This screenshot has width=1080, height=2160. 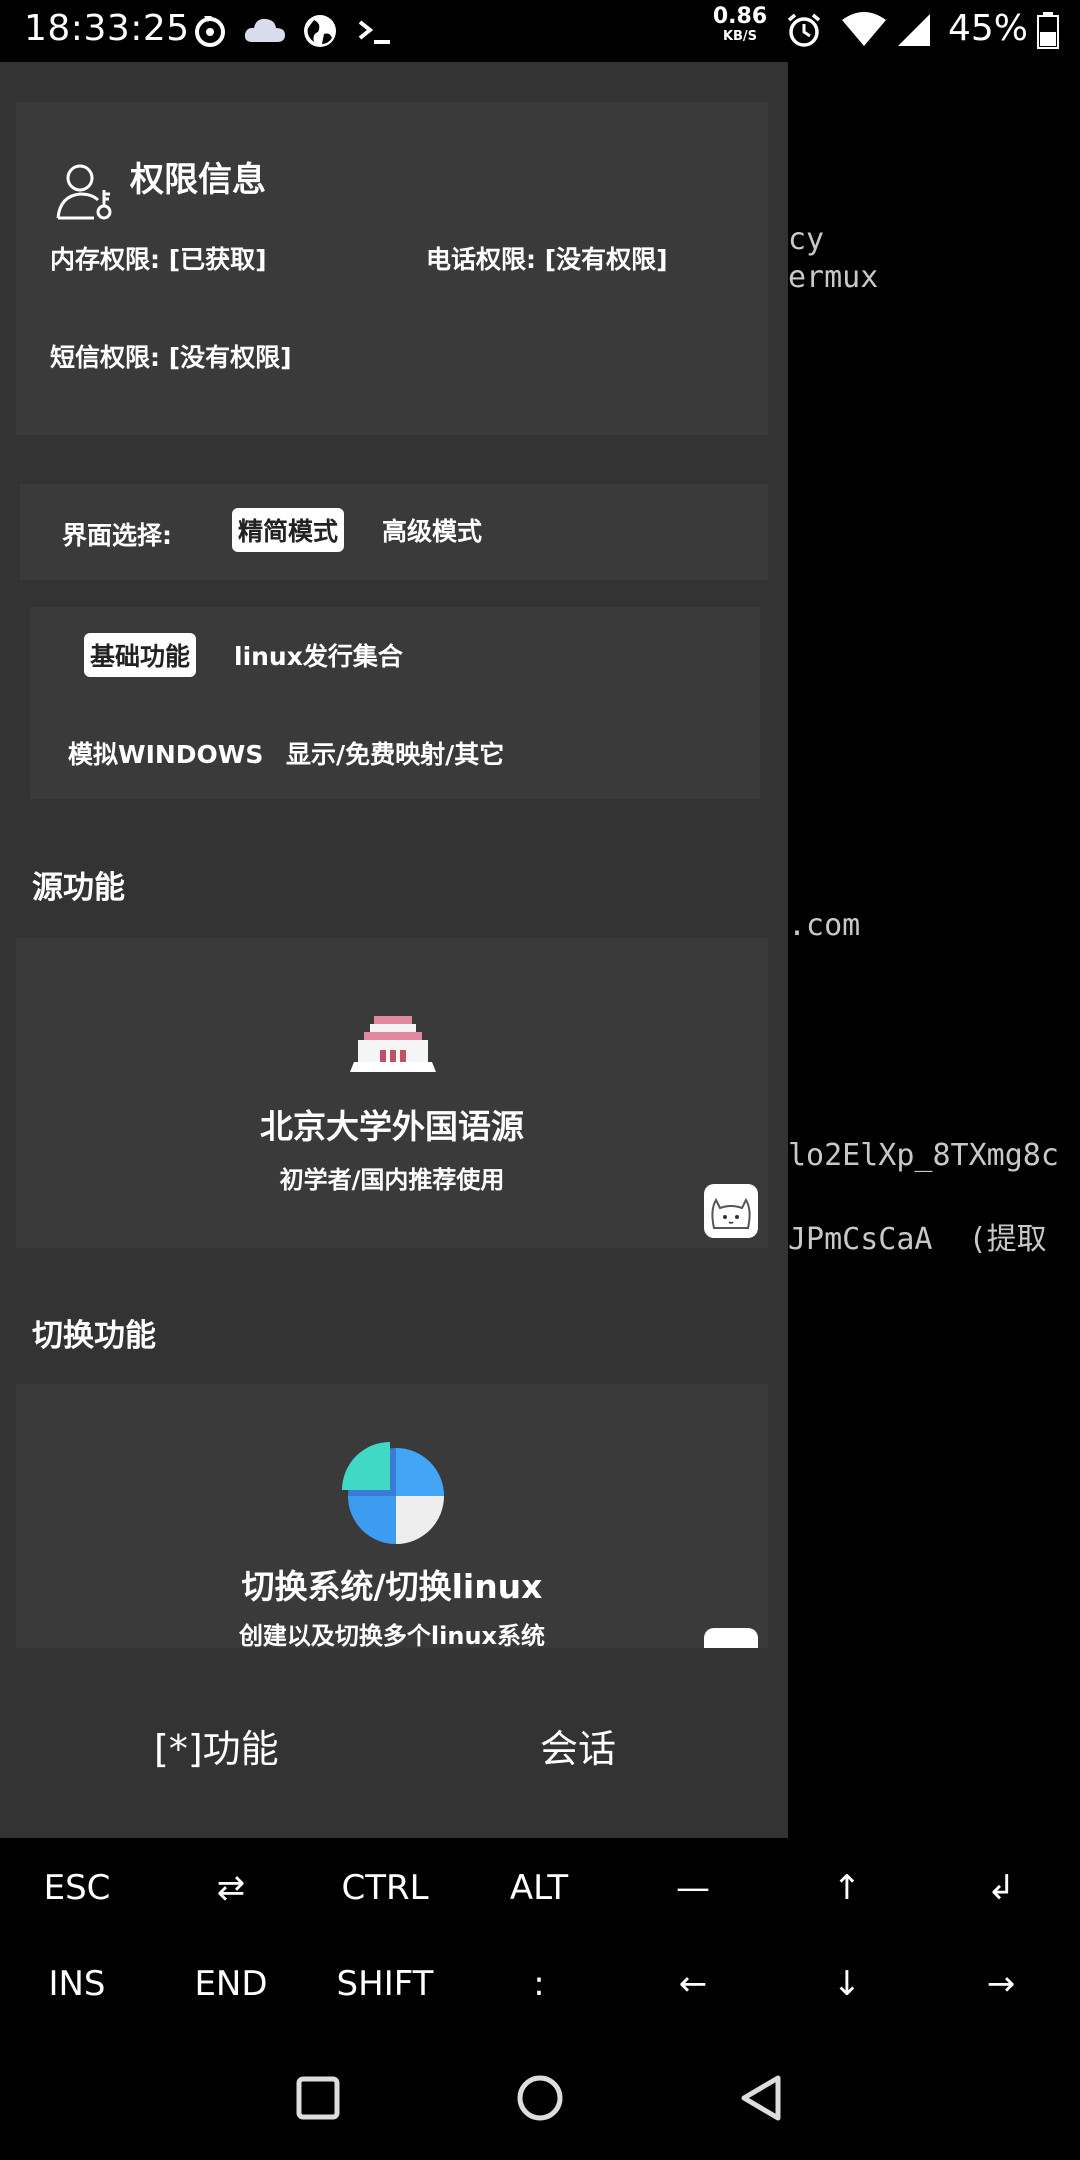 I want to click on colon-key: :, so click(x=539, y=1984).